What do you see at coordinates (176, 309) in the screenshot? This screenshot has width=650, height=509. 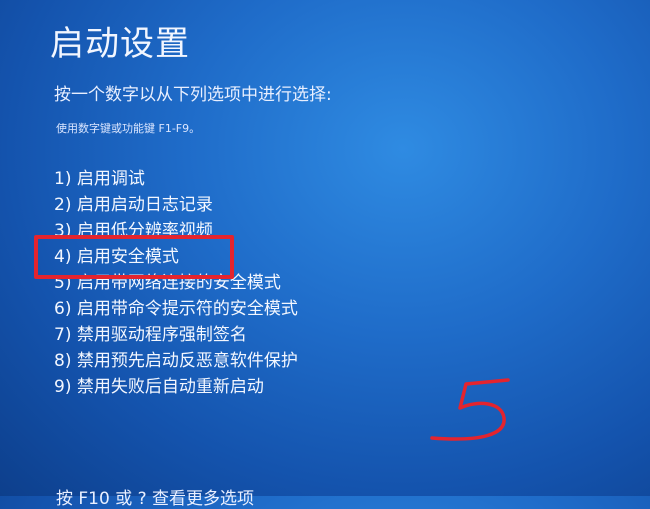 I see `option-enable-safe-mode-command-prompt: 6) 启用带命令提示符的安全模式` at bounding box center [176, 309].